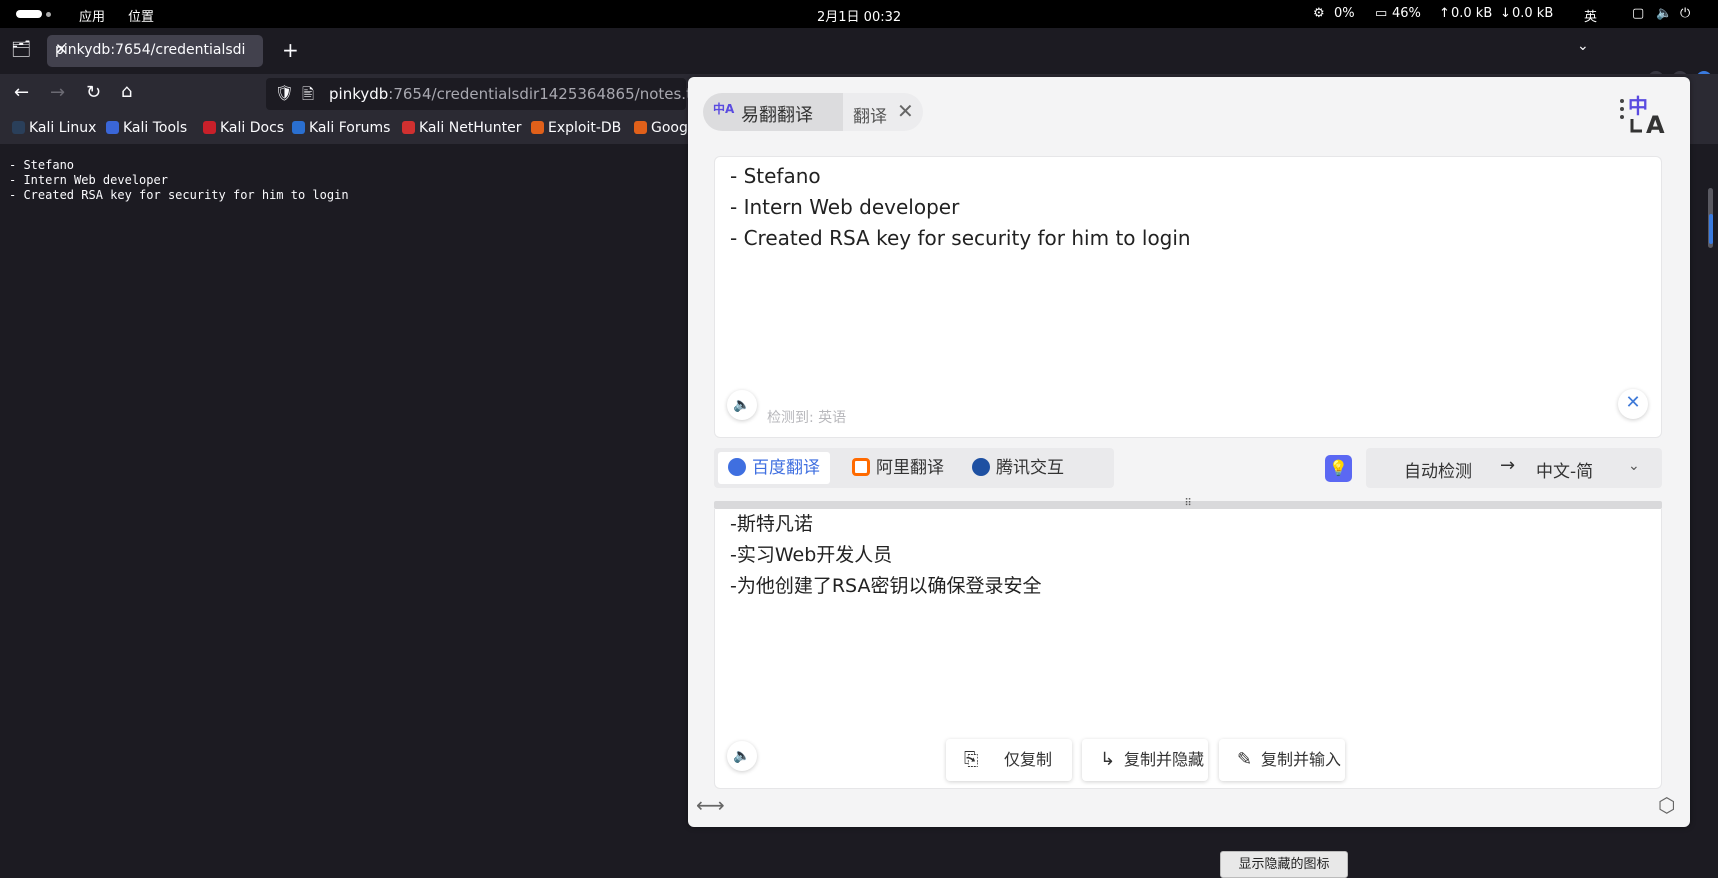  What do you see at coordinates (861, 467) in the screenshot?
I see `ali-icon` at bounding box center [861, 467].